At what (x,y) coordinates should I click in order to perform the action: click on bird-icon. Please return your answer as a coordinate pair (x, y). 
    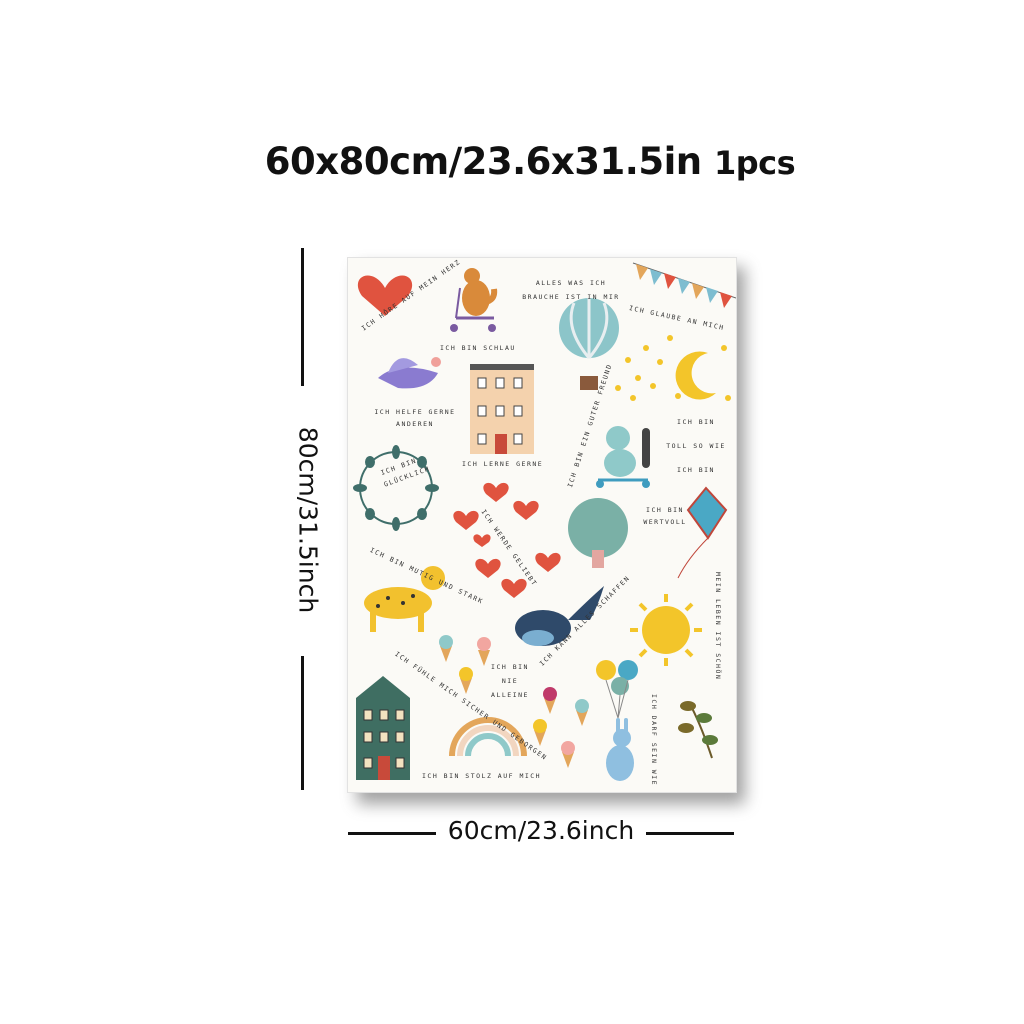
    Looking at the image, I should click on (409, 373).